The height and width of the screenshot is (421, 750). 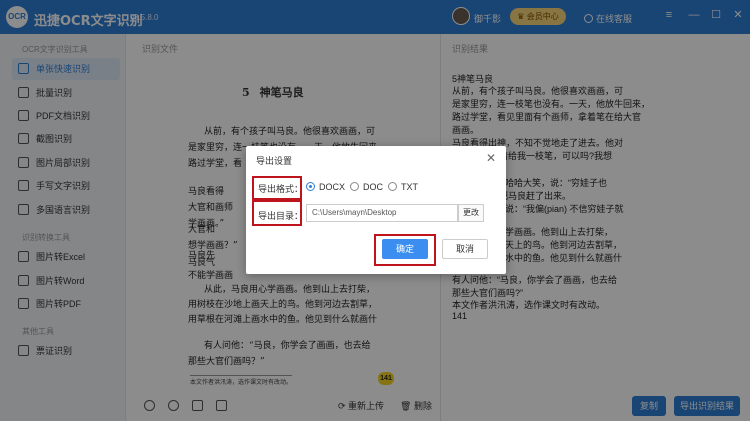 I want to click on format-radio-doc: DOC, so click(x=366, y=187).